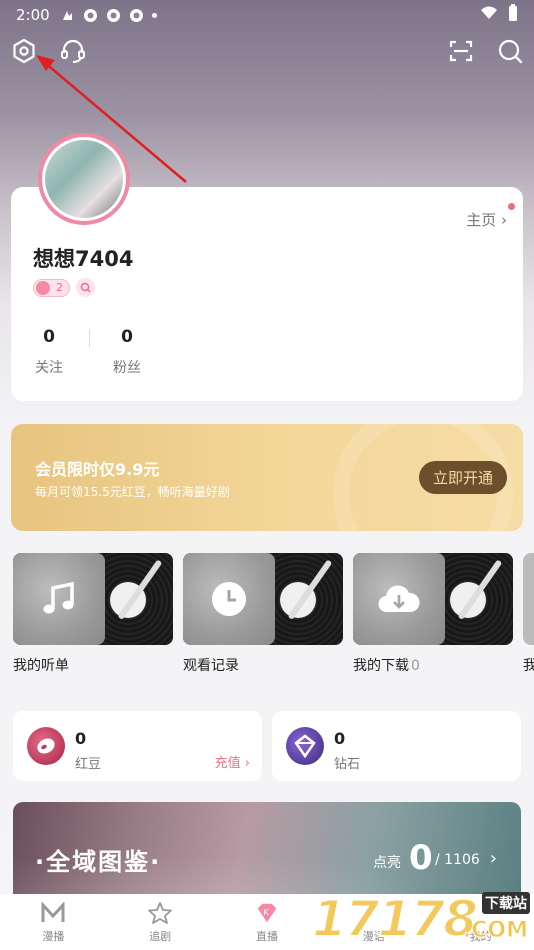 Image resolution: width=534 pixels, height=950 pixels. What do you see at coordinates (415, 665) in the screenshot?
I see `download-count: 0` at bounding box center [415, 665].